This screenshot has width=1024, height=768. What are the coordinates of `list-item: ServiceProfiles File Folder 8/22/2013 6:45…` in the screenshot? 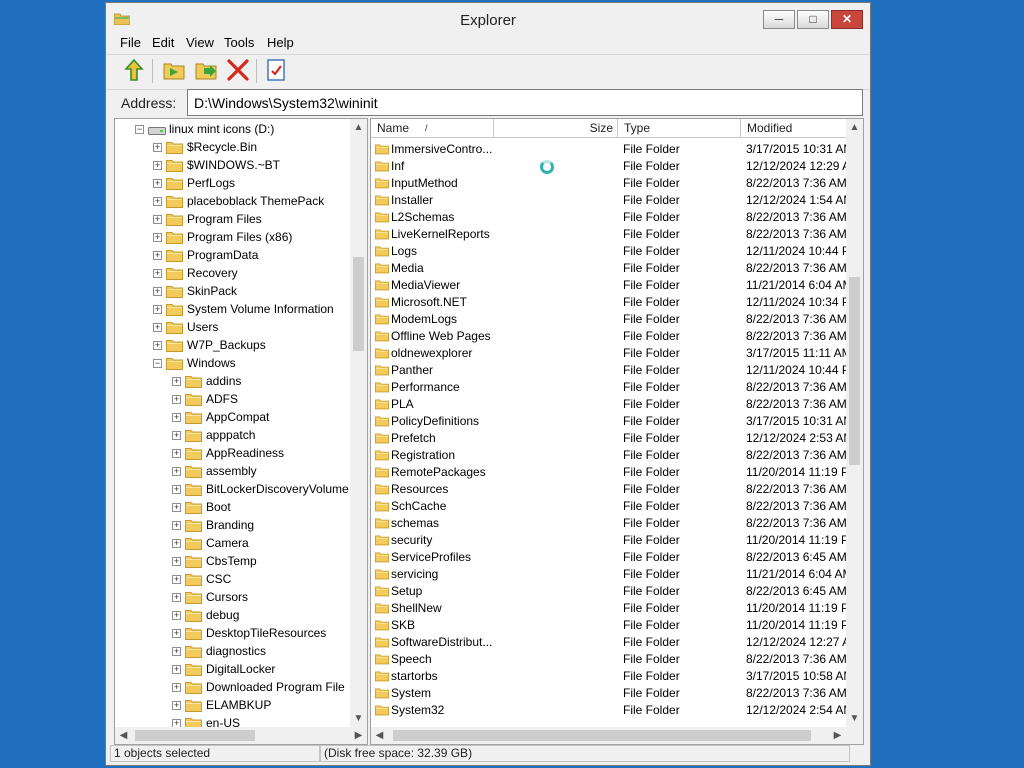 It's located at (610, 557).